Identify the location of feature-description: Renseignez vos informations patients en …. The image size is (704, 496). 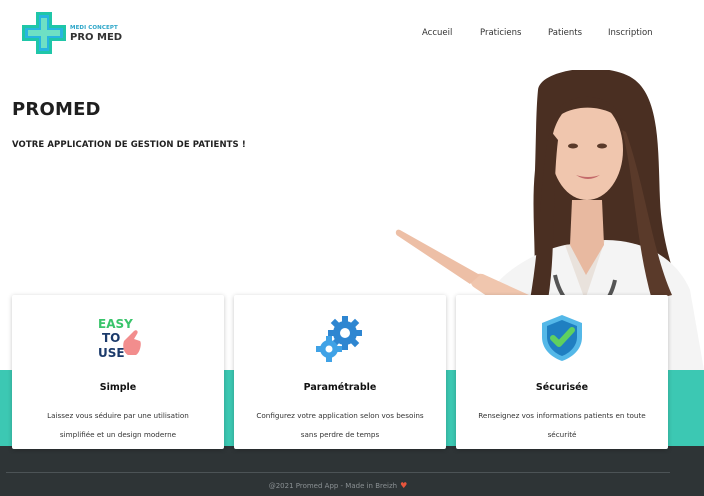
(562, 425).